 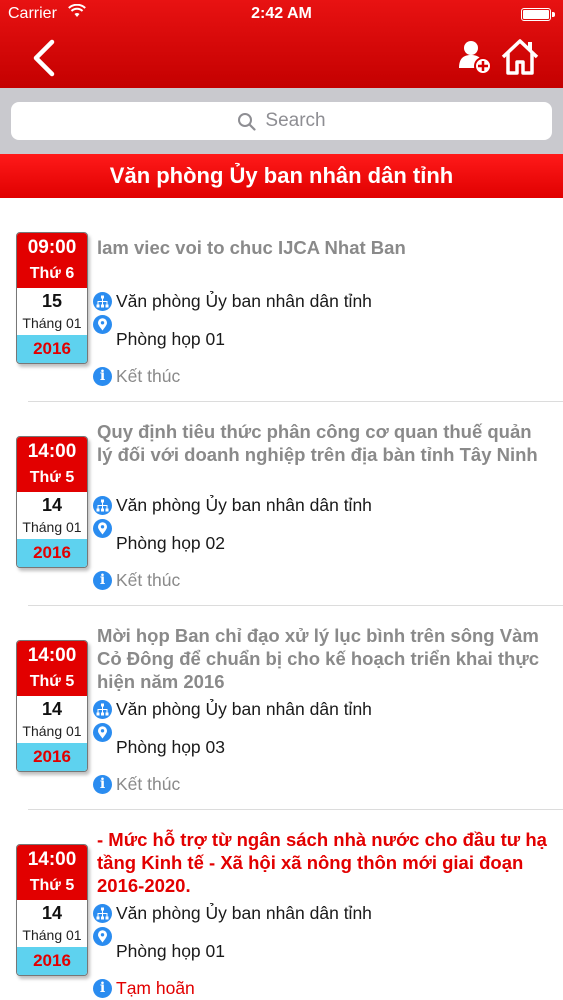 I want to click on section-title: Văn phòng Ủy ban nhân dân tỉnh, so click(x=281, y=176).